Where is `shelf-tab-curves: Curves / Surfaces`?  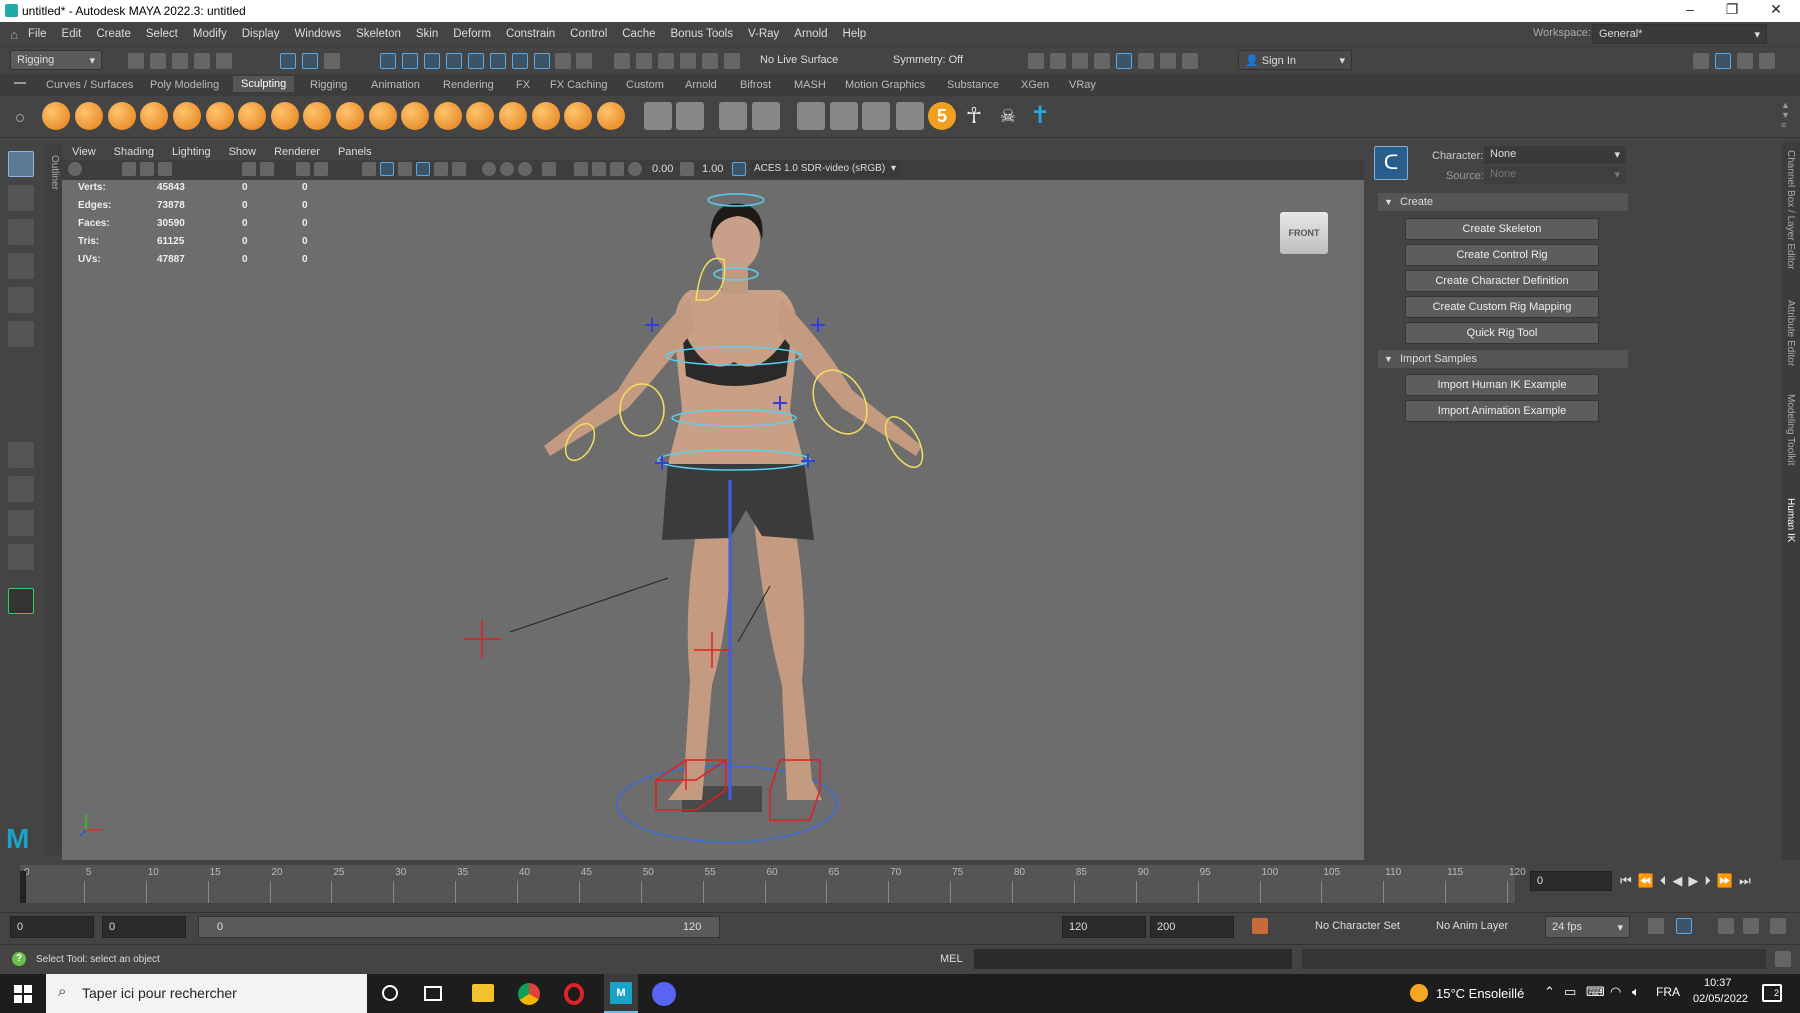 shelf-tab-curves: Curves / Surfaces is located at coordinates (89, 85).